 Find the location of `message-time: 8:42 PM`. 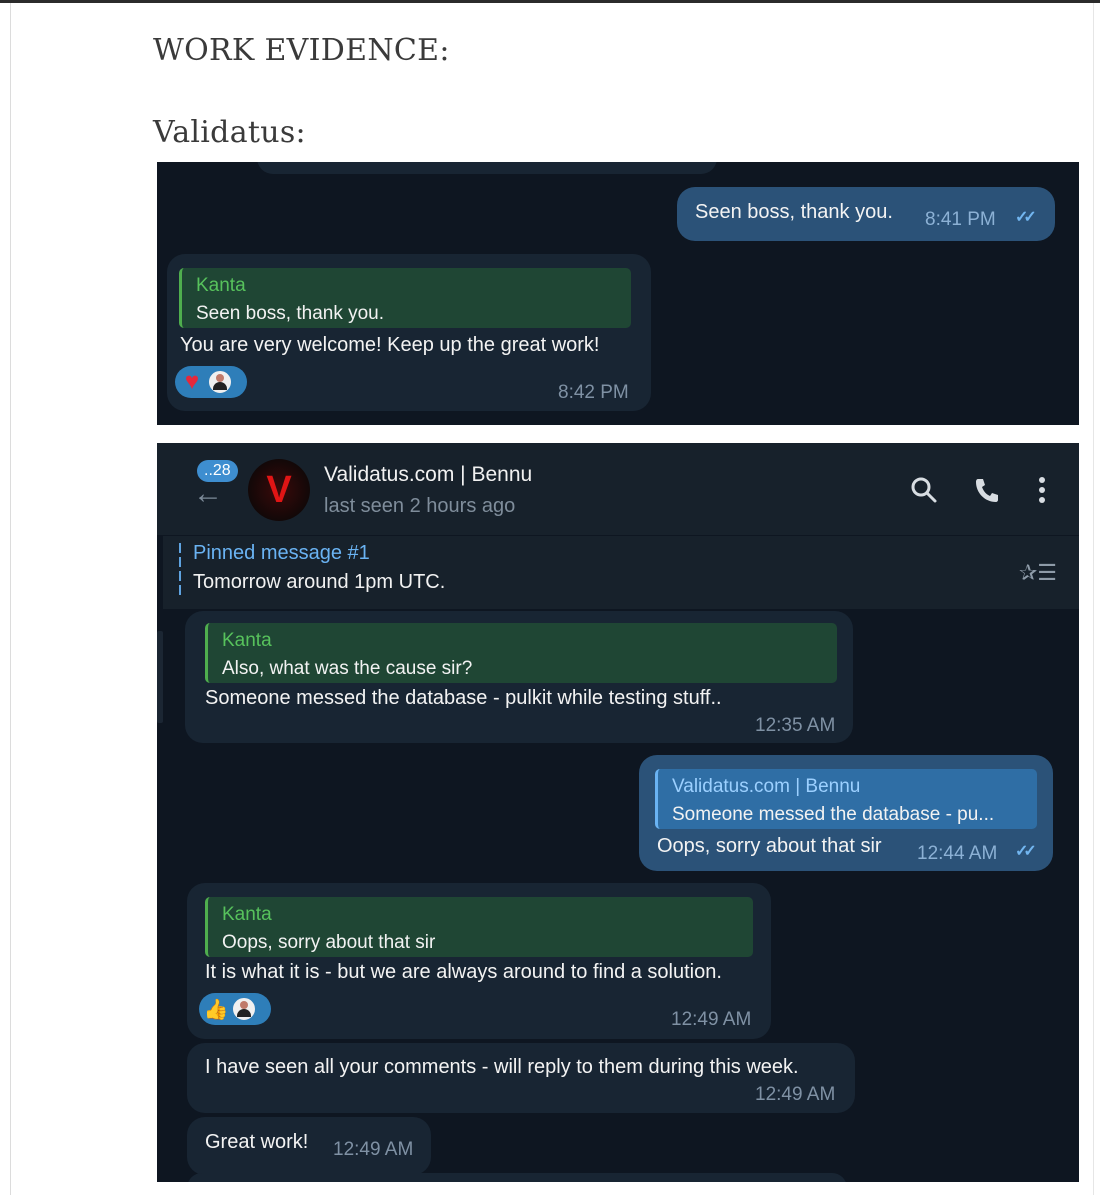

message-time: 8:42 PM is located at coordinates (593, 392).